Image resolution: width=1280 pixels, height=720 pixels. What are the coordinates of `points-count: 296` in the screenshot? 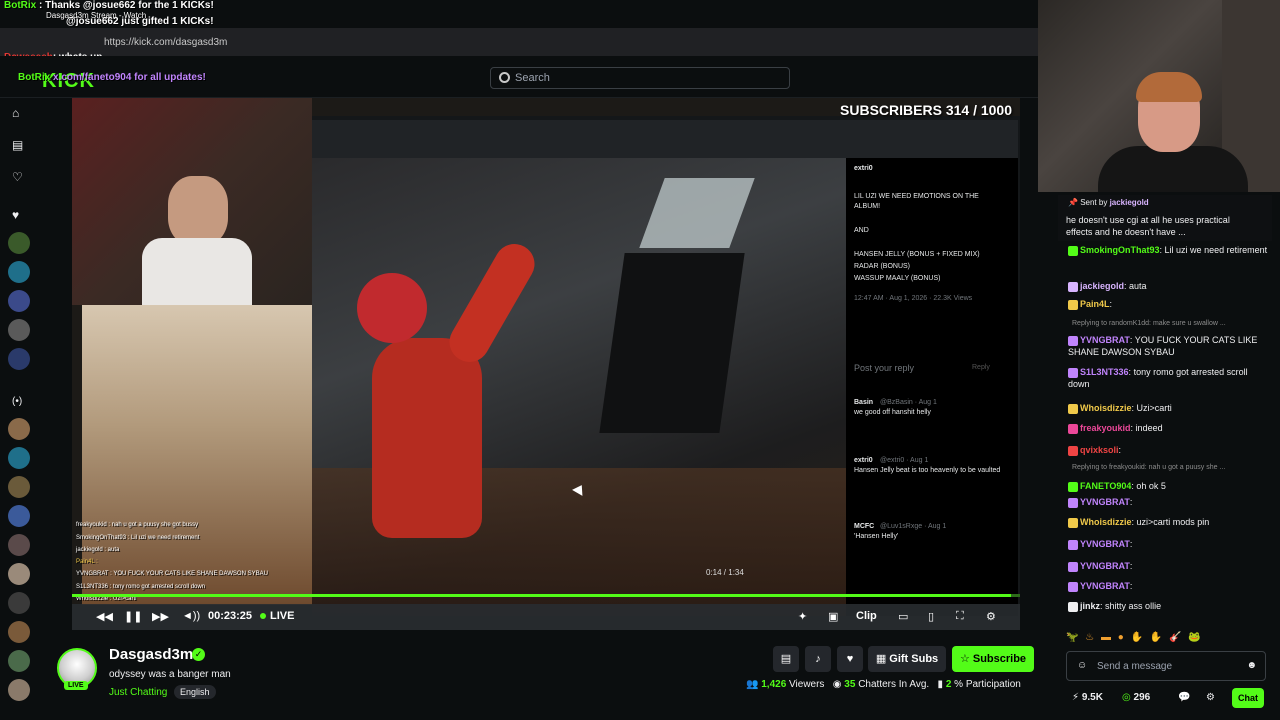 It's located at (1142, 697).